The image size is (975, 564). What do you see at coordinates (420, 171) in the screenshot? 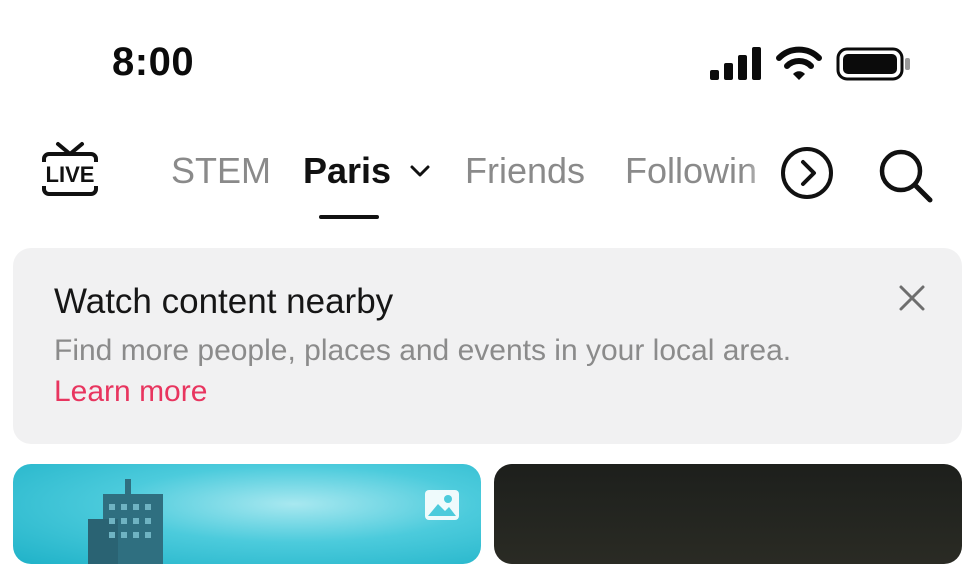
I see `chevron-down-icon` at bounding box center [420, 171].